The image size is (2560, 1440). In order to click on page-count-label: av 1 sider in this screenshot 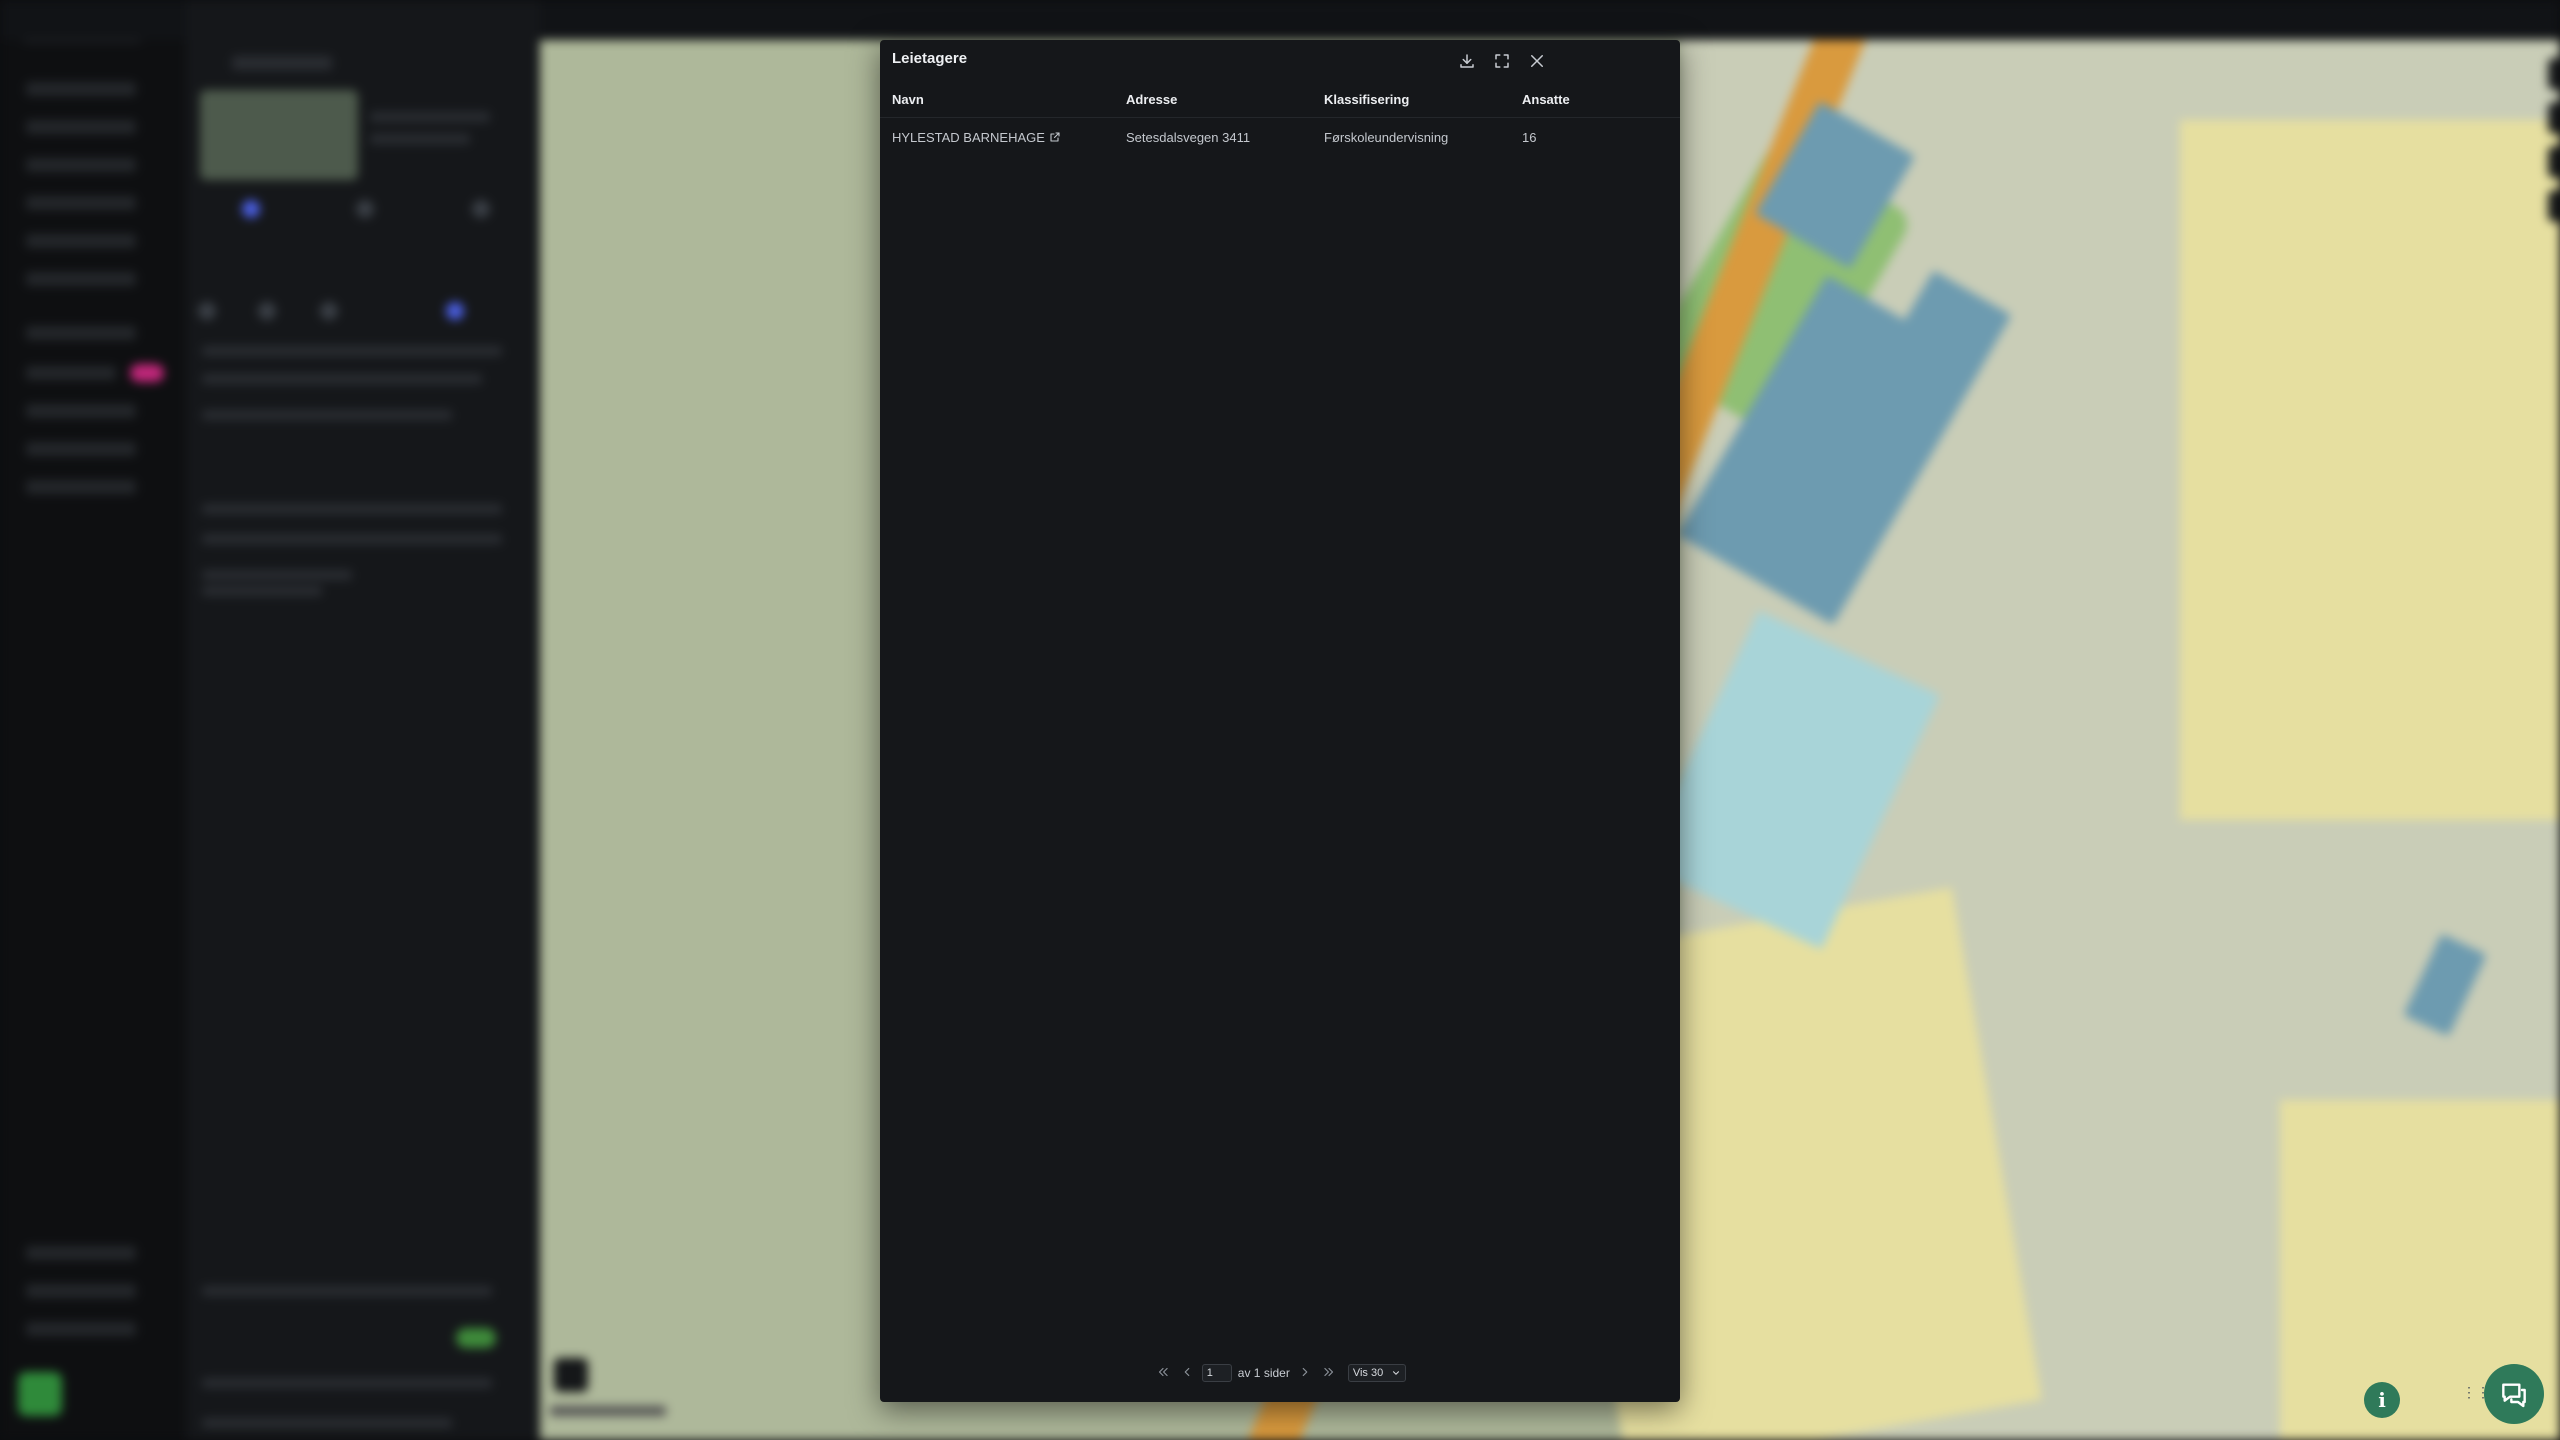, I will do `click(1263, 1373)`.